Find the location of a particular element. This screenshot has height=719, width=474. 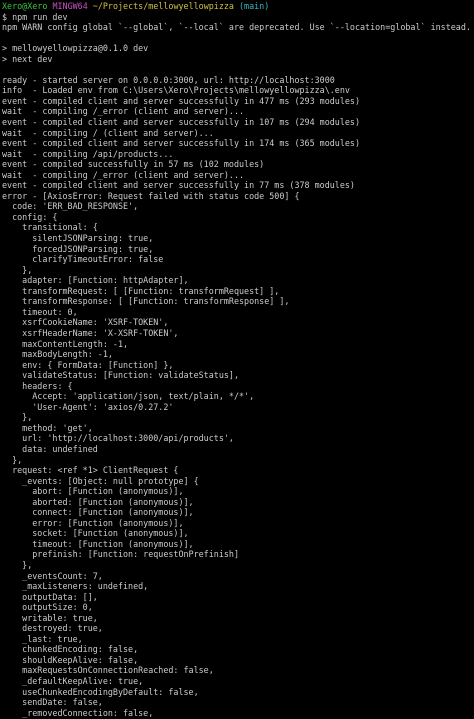

output-line: timeout: [Function (anonymous)], is located at coordinates (98, 543).